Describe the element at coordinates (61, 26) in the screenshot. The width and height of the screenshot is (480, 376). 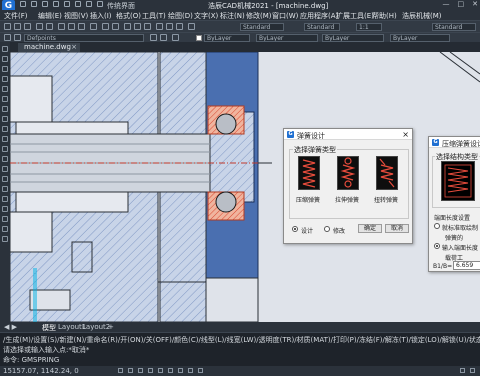
I see `cut-icon` at that location.